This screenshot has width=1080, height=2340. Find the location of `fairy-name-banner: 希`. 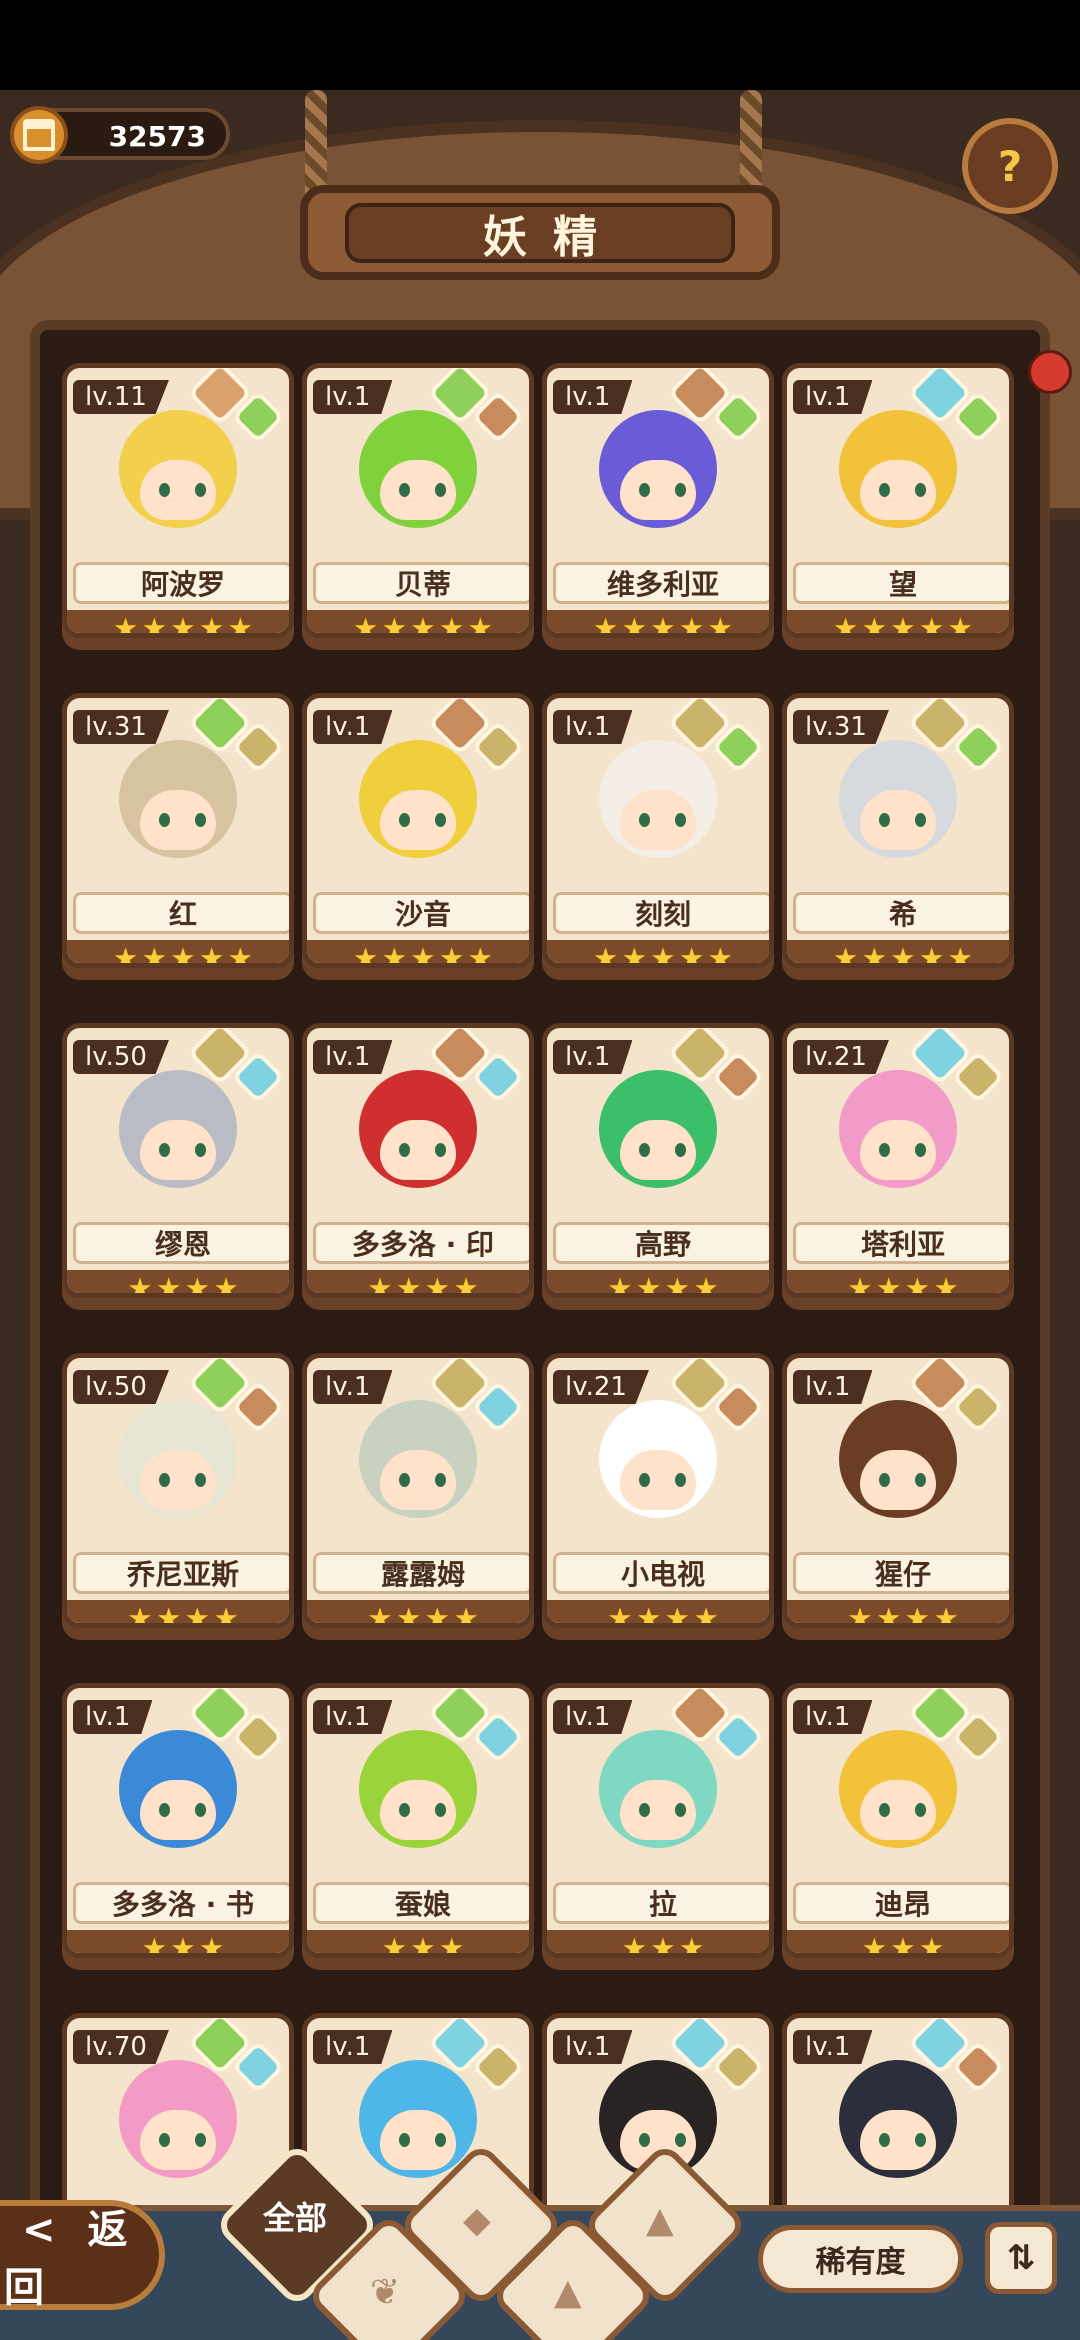

fairy-name-banner: 希 is located at coordinates (901, 913).